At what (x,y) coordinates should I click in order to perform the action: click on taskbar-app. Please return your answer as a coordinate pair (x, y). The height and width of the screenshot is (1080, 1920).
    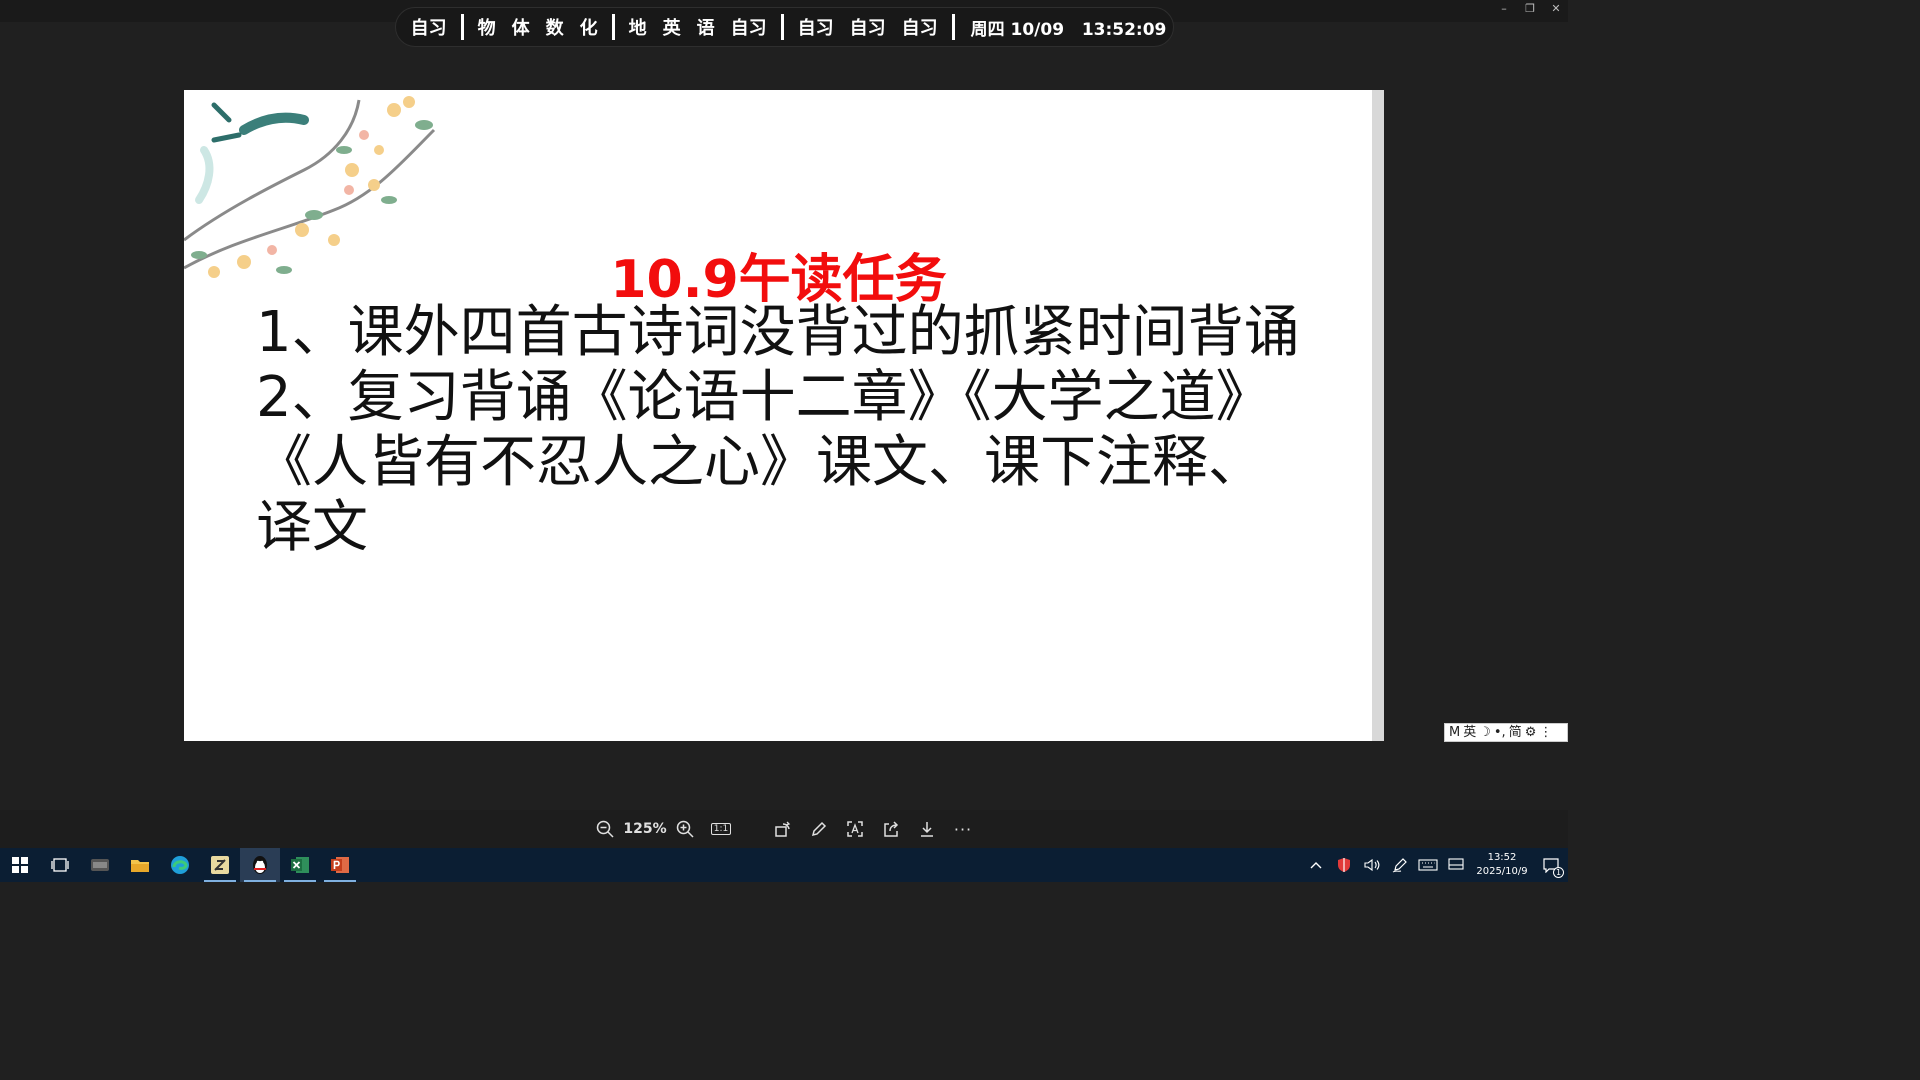
    Looking at the image, I should click on (100, 865).